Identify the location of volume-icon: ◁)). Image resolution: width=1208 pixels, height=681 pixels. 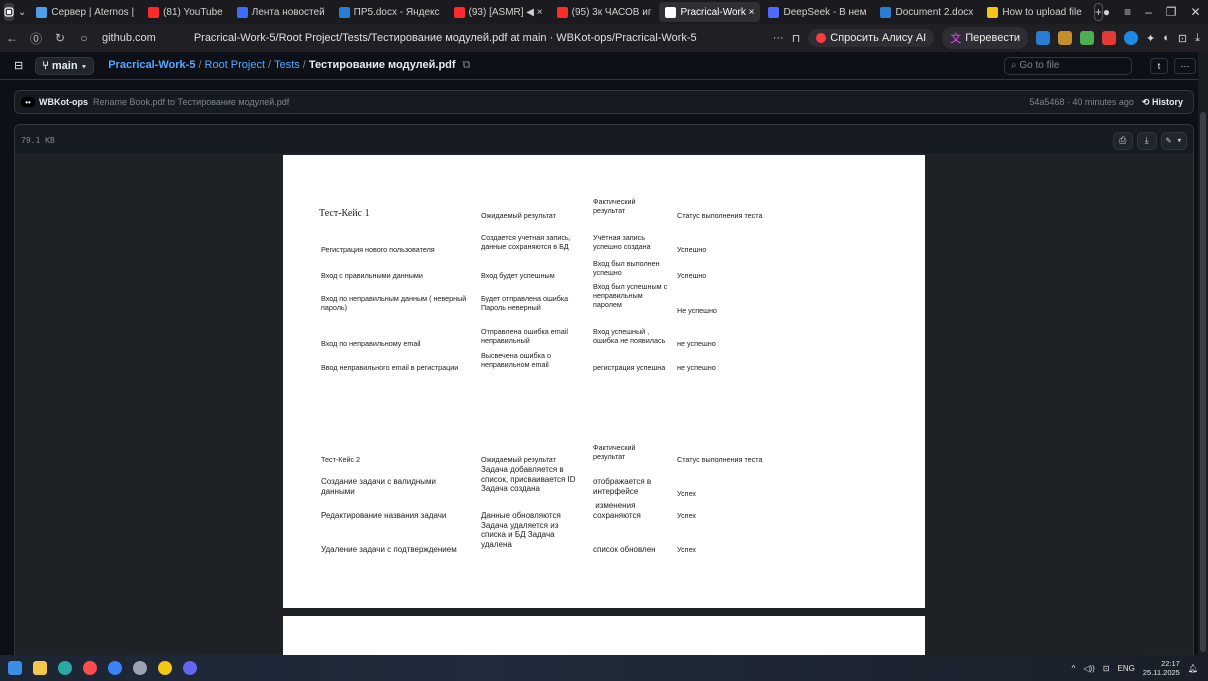
(1088, 668).